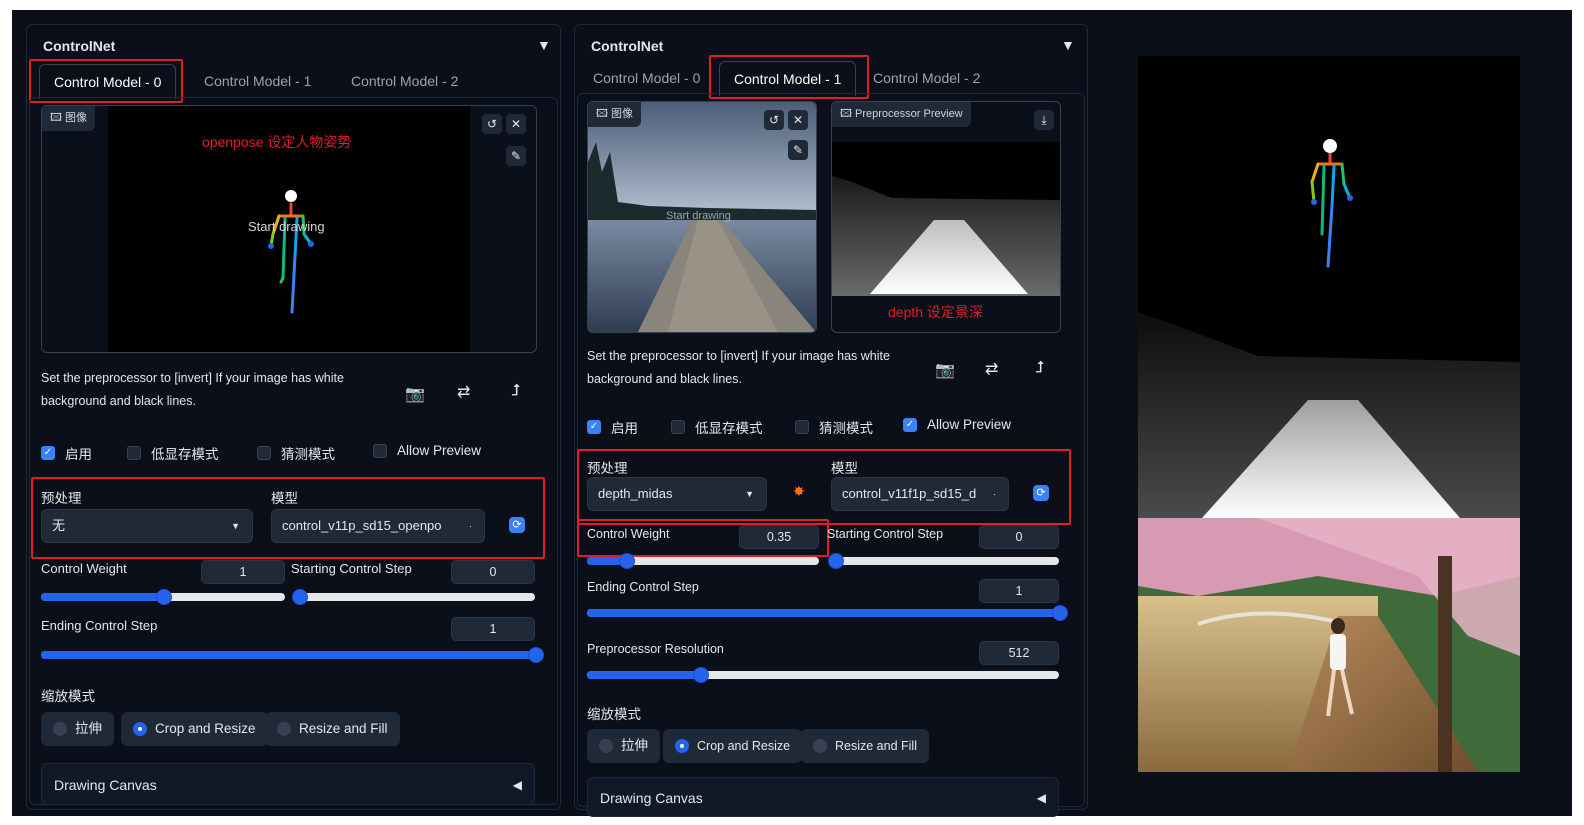 This screenshot has height=825, width=1584. What do you see at coordinates (1019, 653) in the screenshot?
I see `preprocessor-resolution-input: 512` at bounding box center [1019, 653].